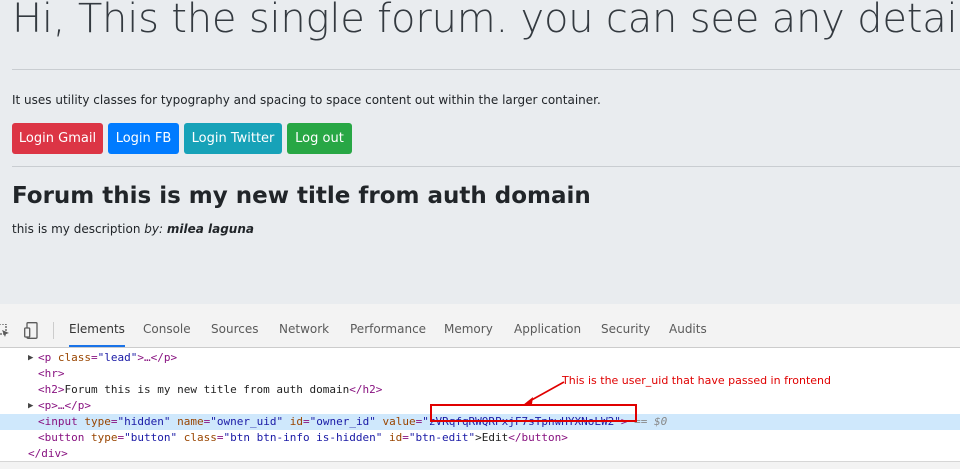  Describe the element at coordinates (538, 437) in the screenshot. I see `tag-text: </button>` at that location.